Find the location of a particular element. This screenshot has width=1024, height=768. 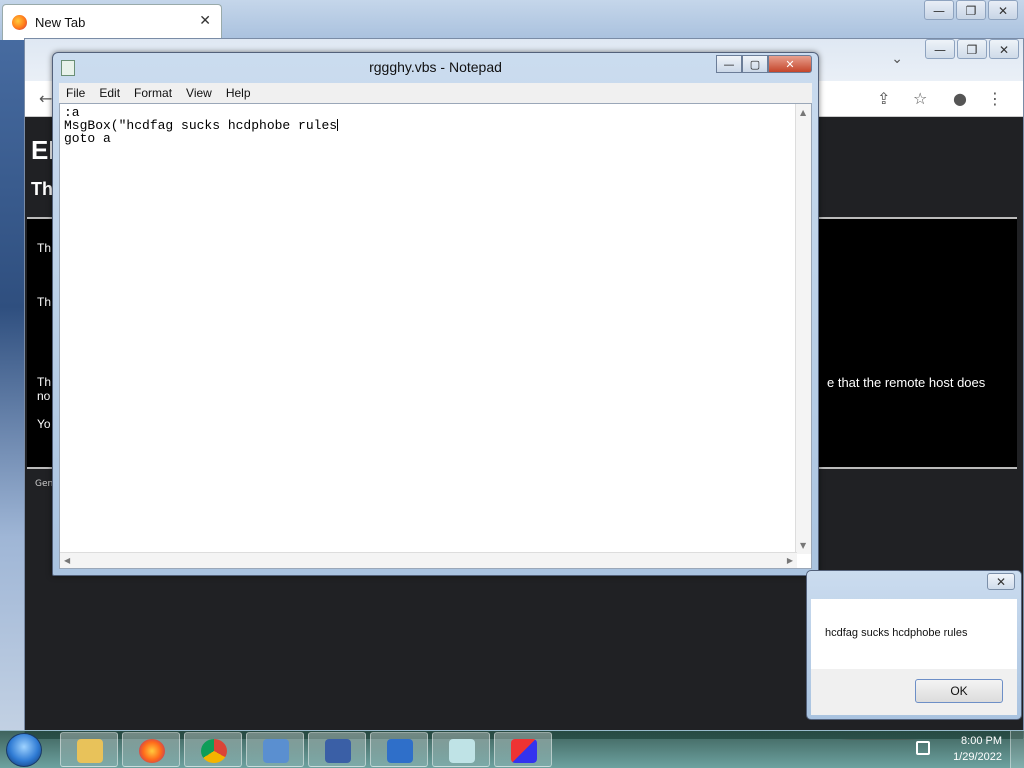

notepad-close-button: ✕ is located at coordinates (790, 64).